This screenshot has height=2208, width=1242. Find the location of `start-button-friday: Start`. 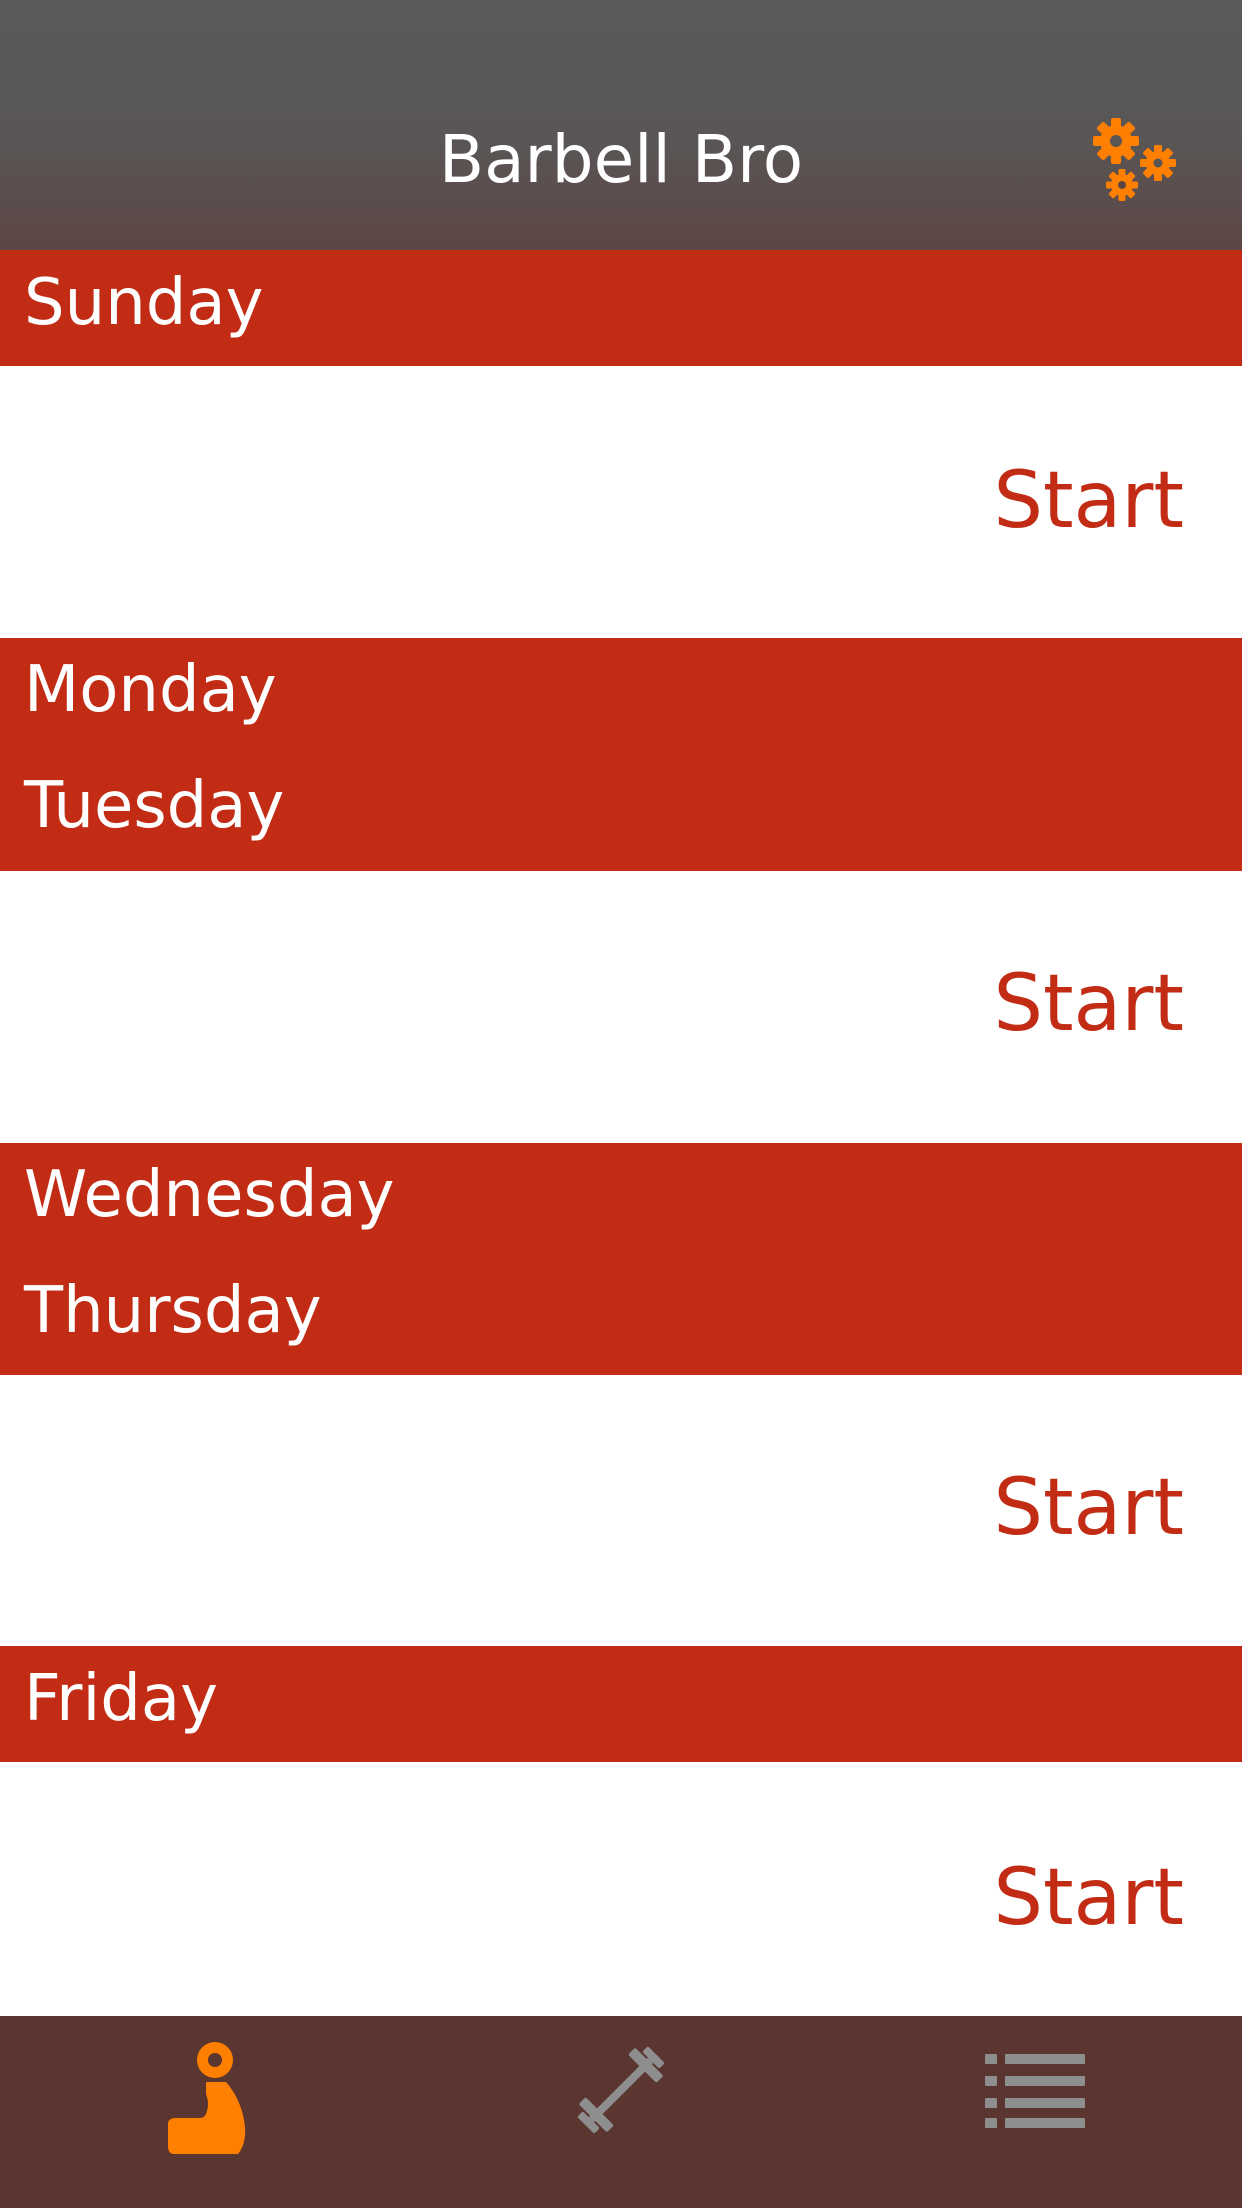

start-button-friday: Start is located at coordinates (1088, 1898).